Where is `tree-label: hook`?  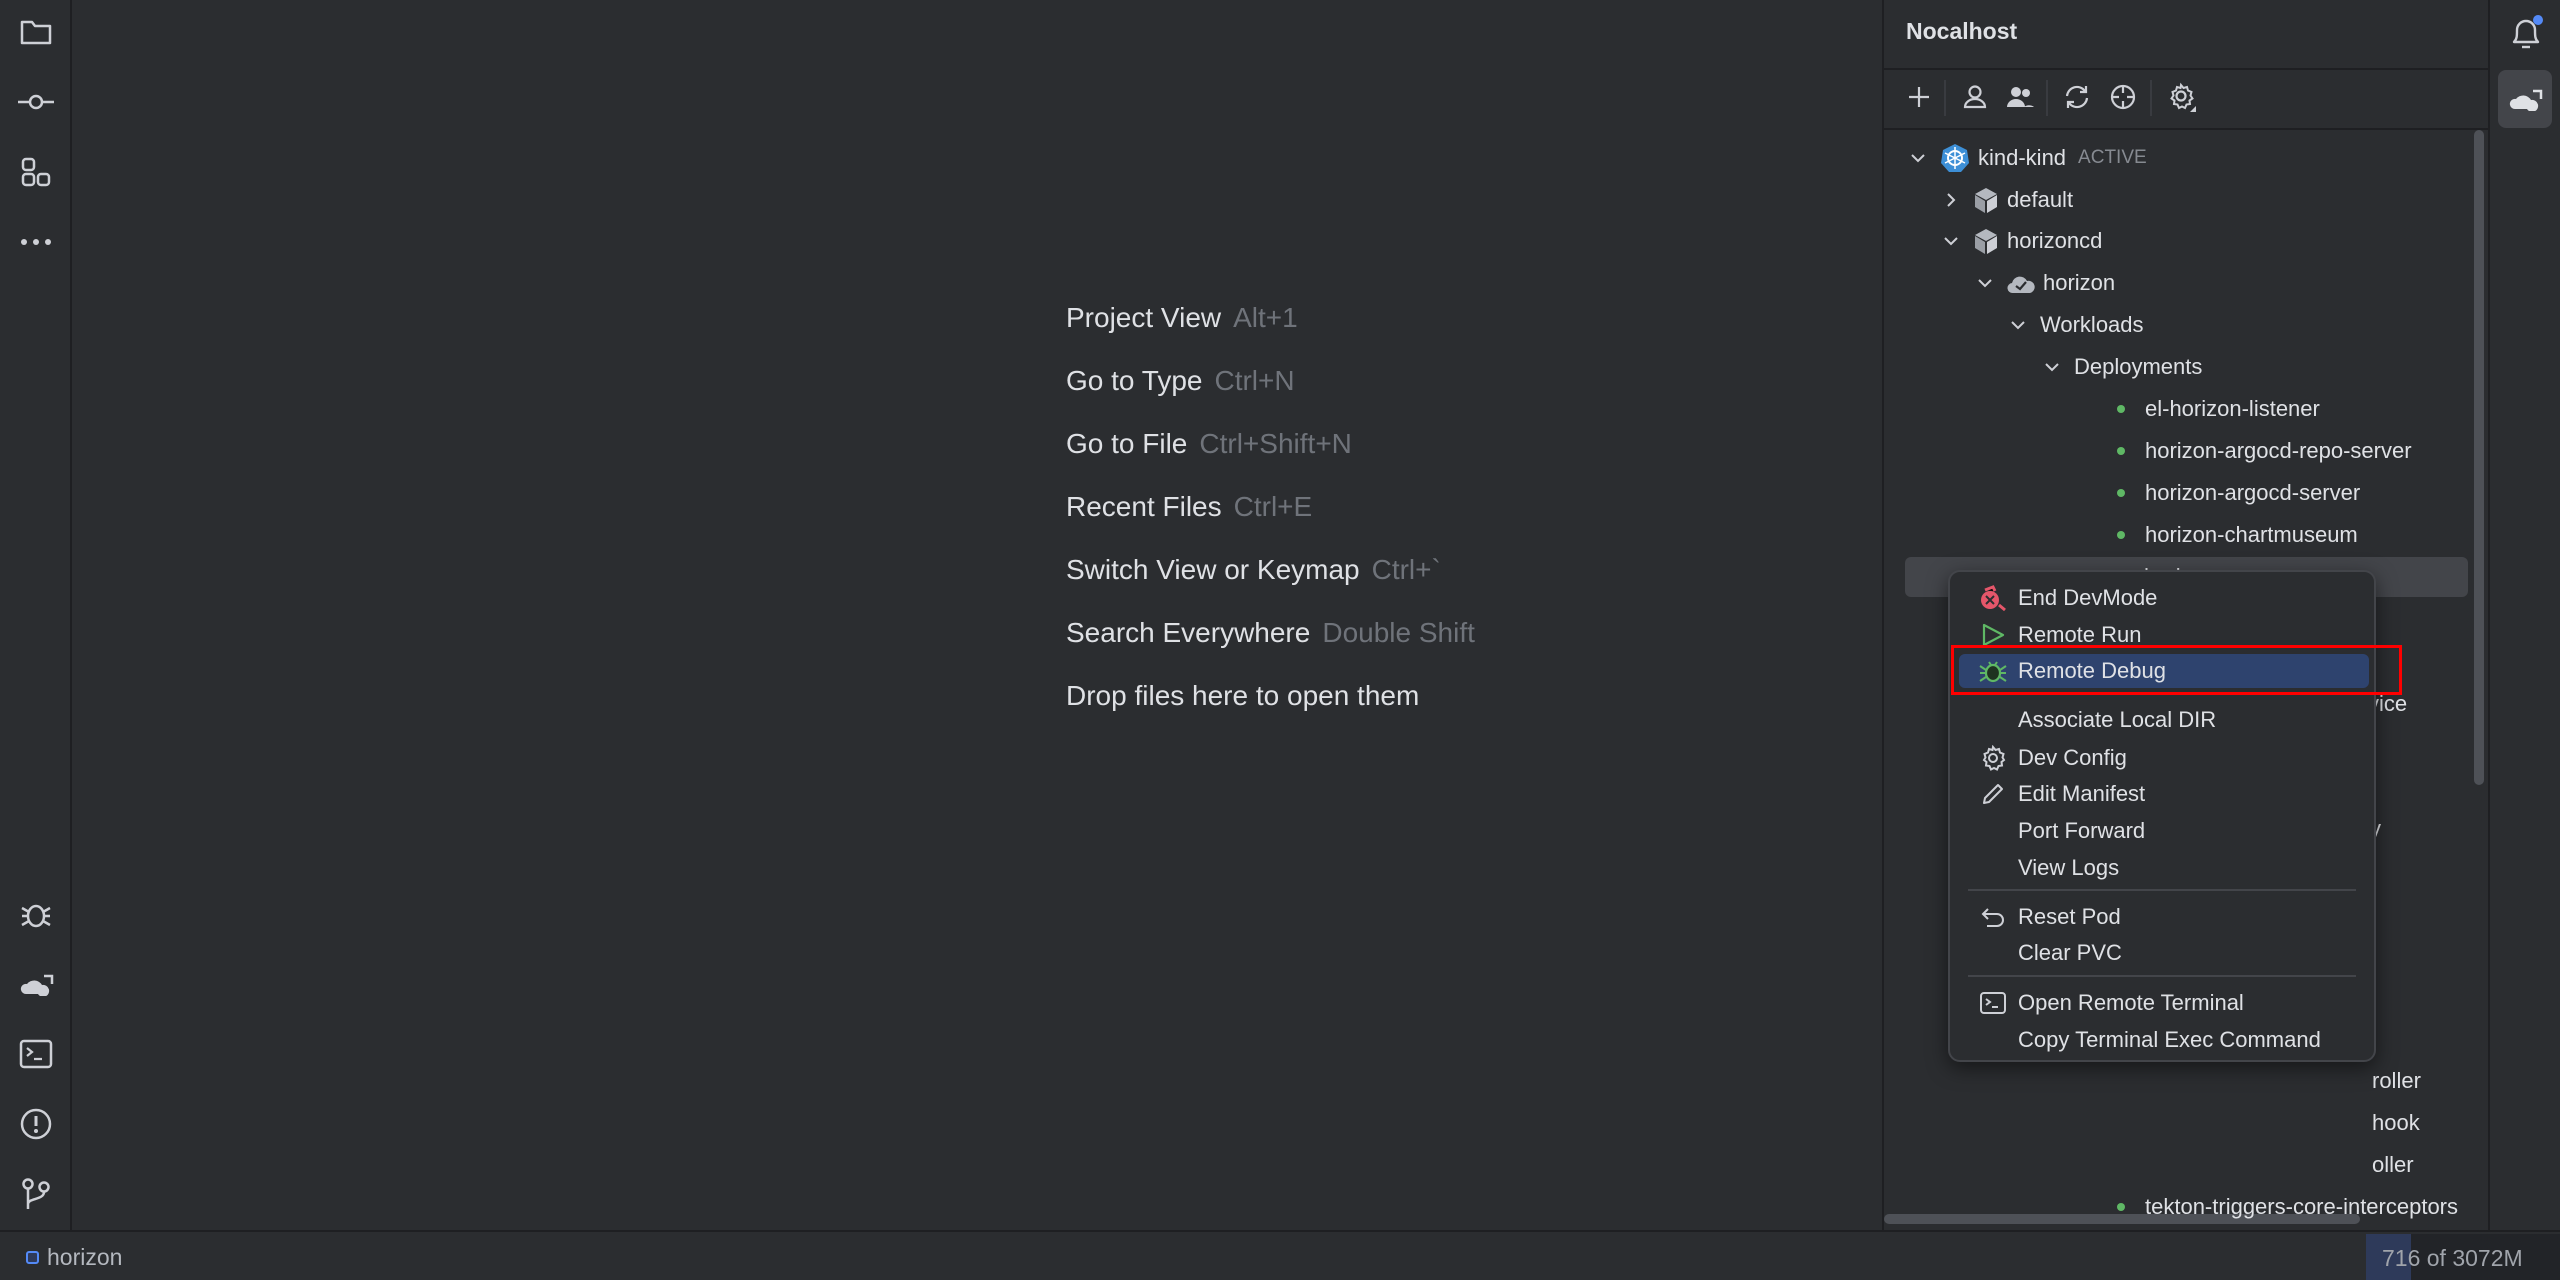 tree-label: hook is located at coordinates (2396, 1122).